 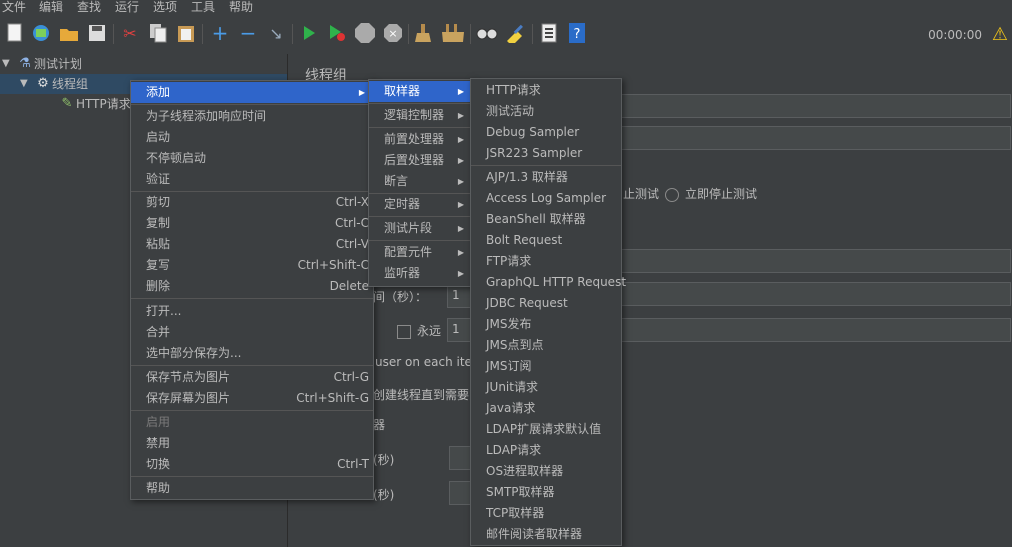 I want to click on comments-field, so click(x=814, y=138).